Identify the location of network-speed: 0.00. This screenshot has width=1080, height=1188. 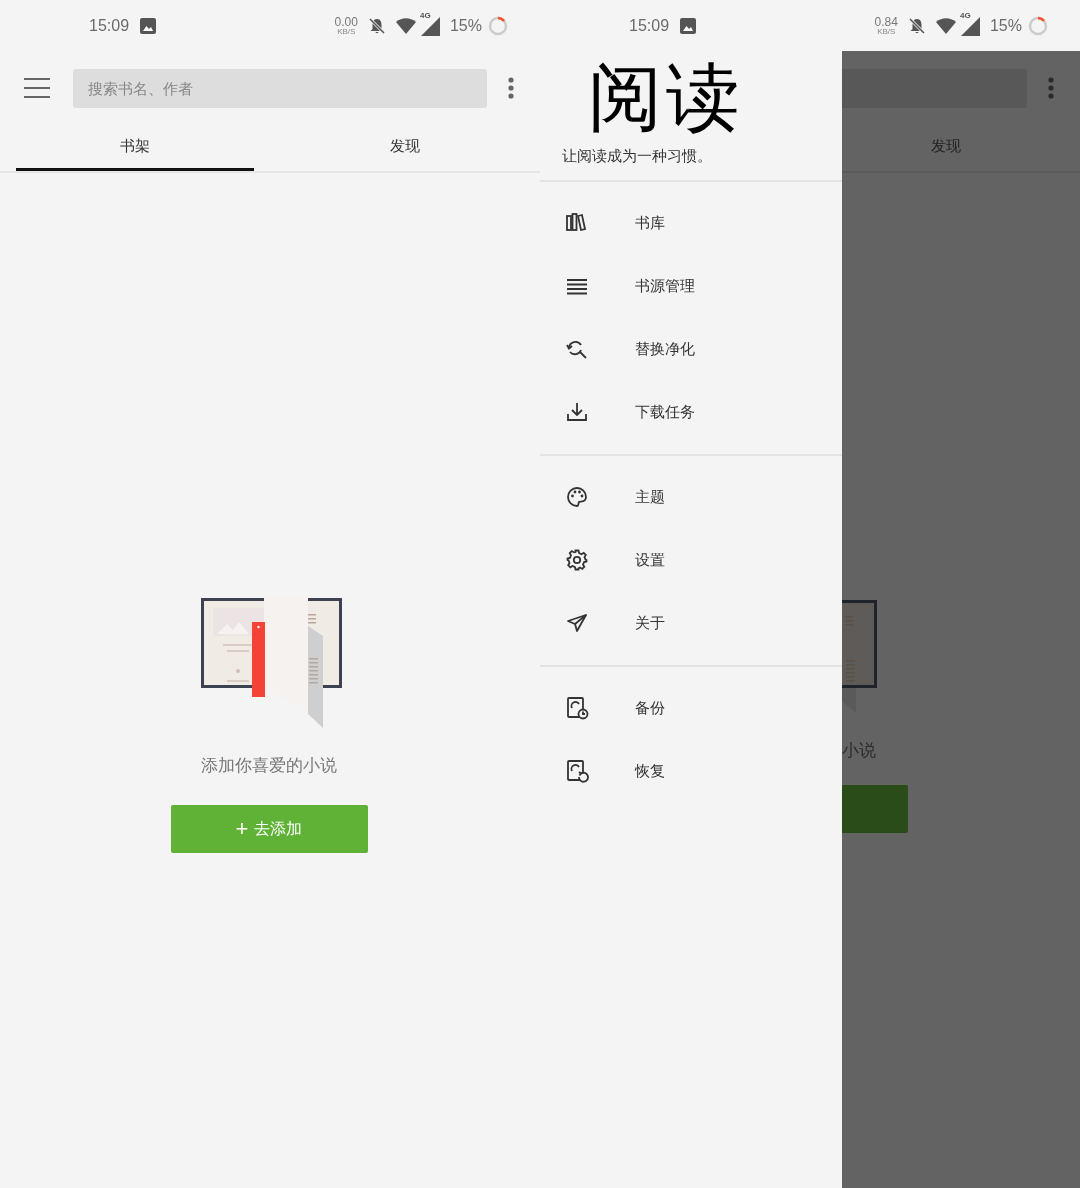
(346, 21).